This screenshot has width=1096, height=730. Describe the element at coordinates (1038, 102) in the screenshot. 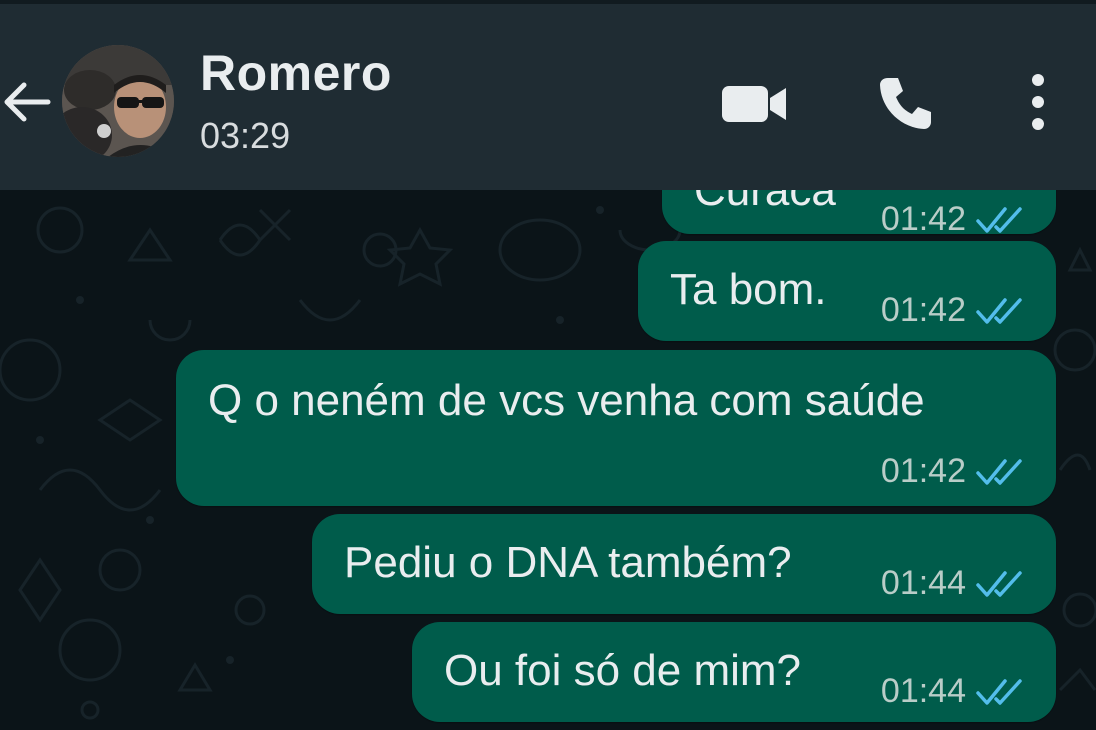

I see `more-vertical-icon` at that location.